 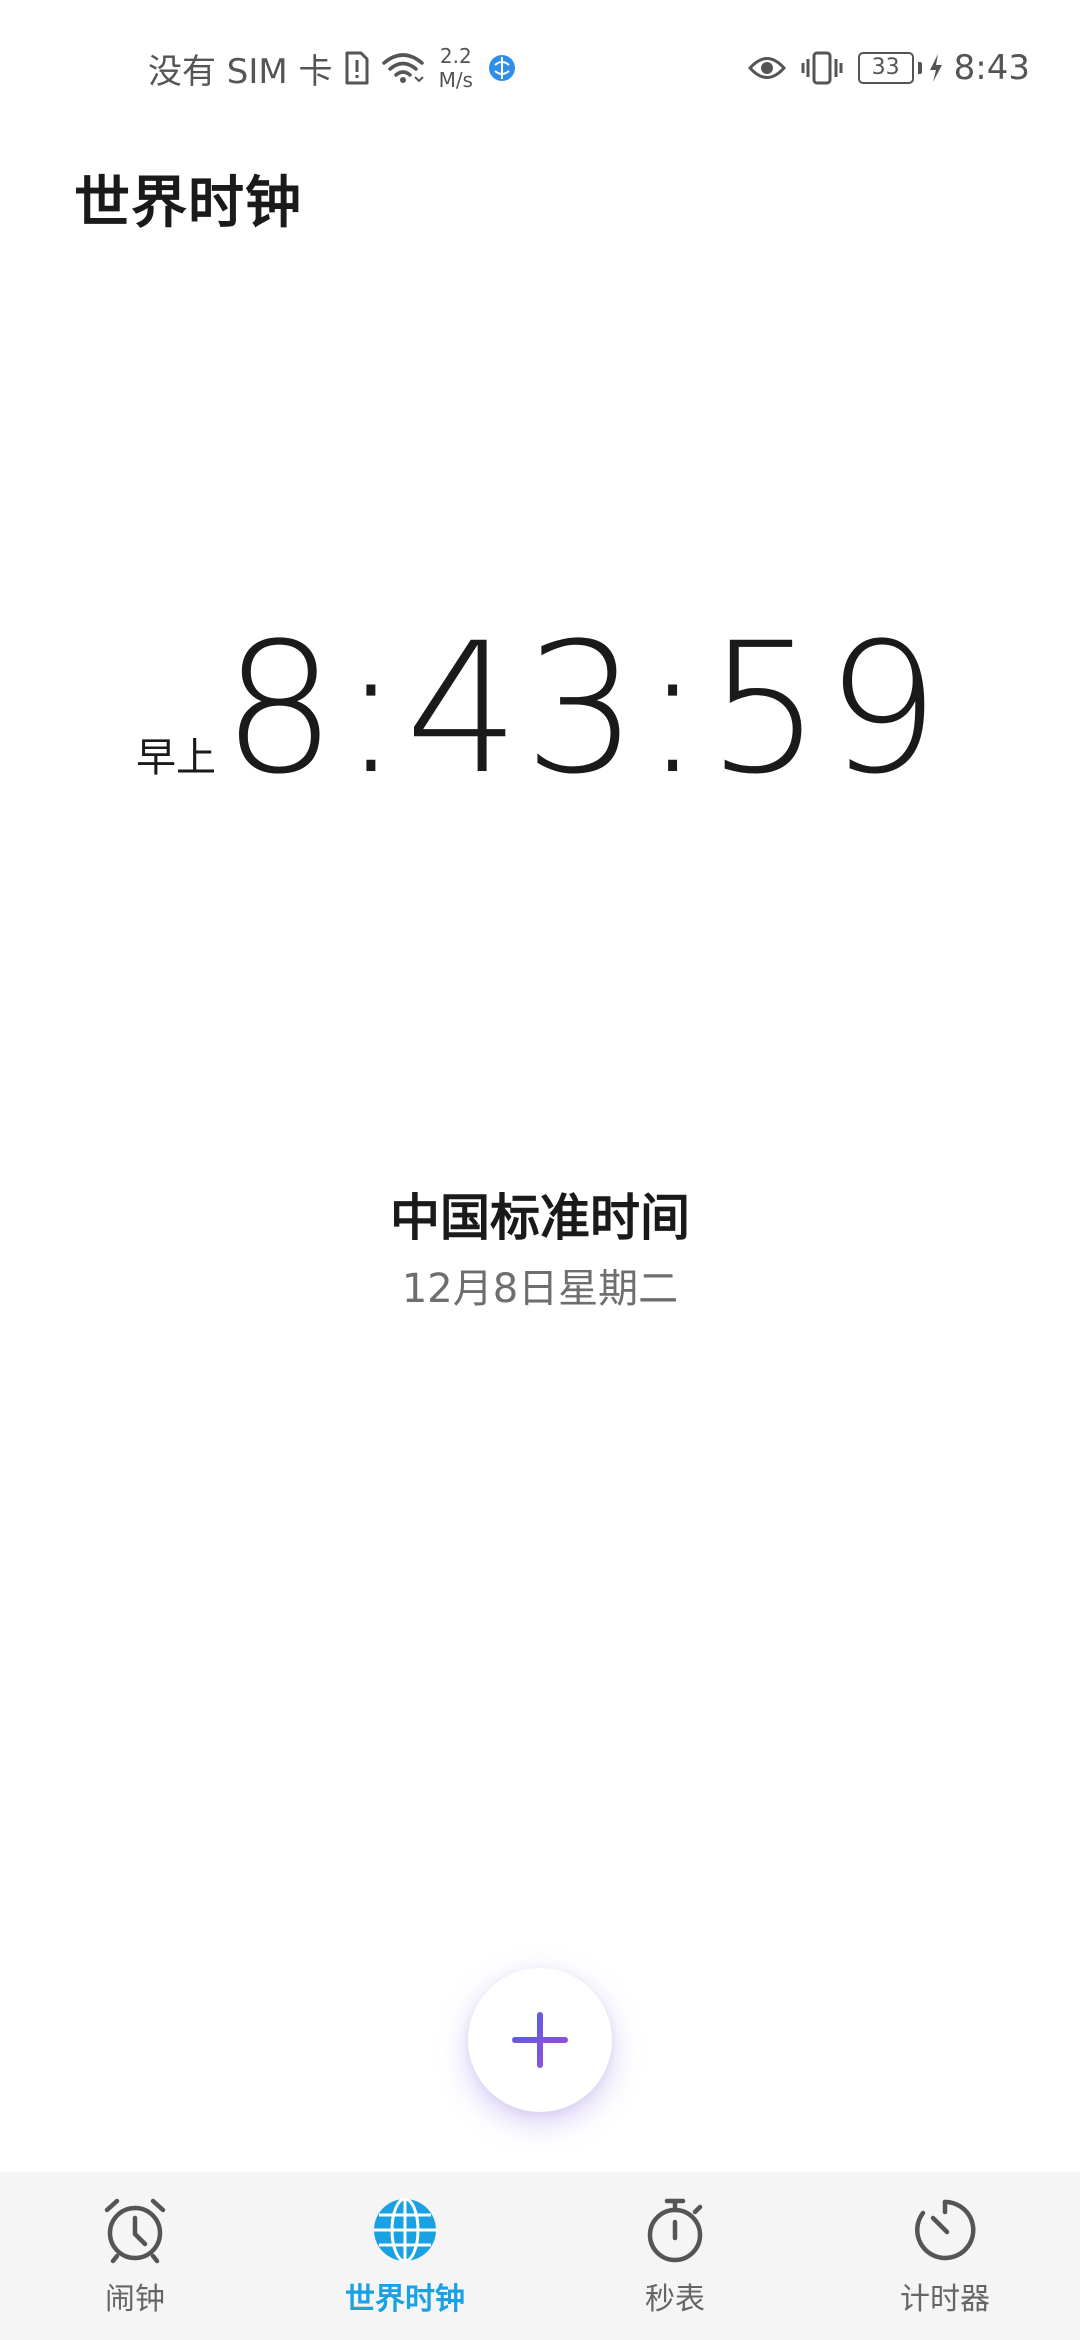 What do you see at coordinates (502, 68) in the screenshot?
I see `app-notification-icon` at bounding box center [502, 68].